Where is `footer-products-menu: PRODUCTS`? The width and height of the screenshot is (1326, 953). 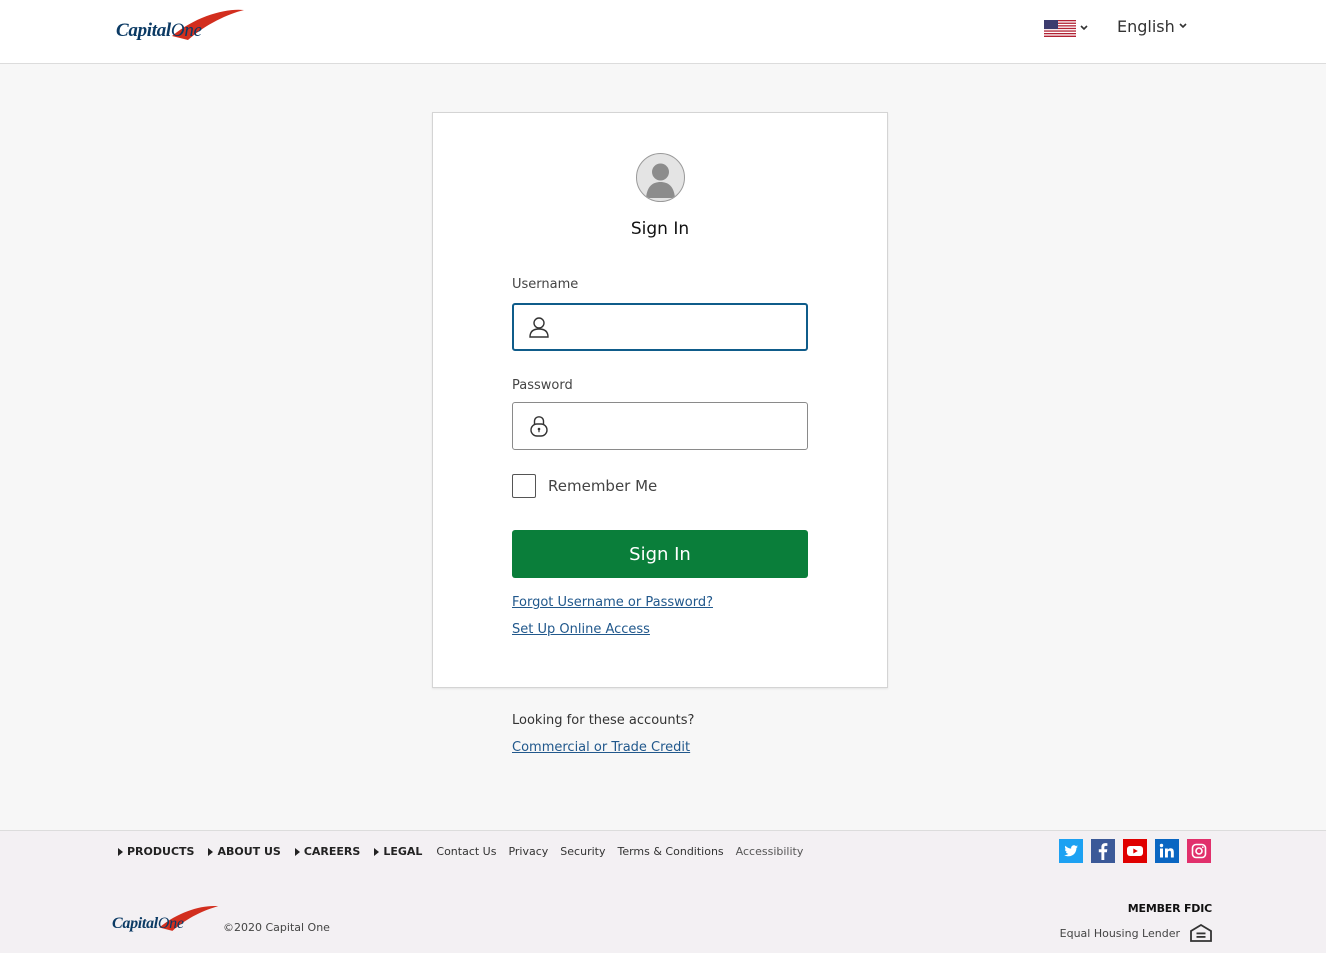 footer-products-menu: PRODUCTS is located at coordinates (156, 851).